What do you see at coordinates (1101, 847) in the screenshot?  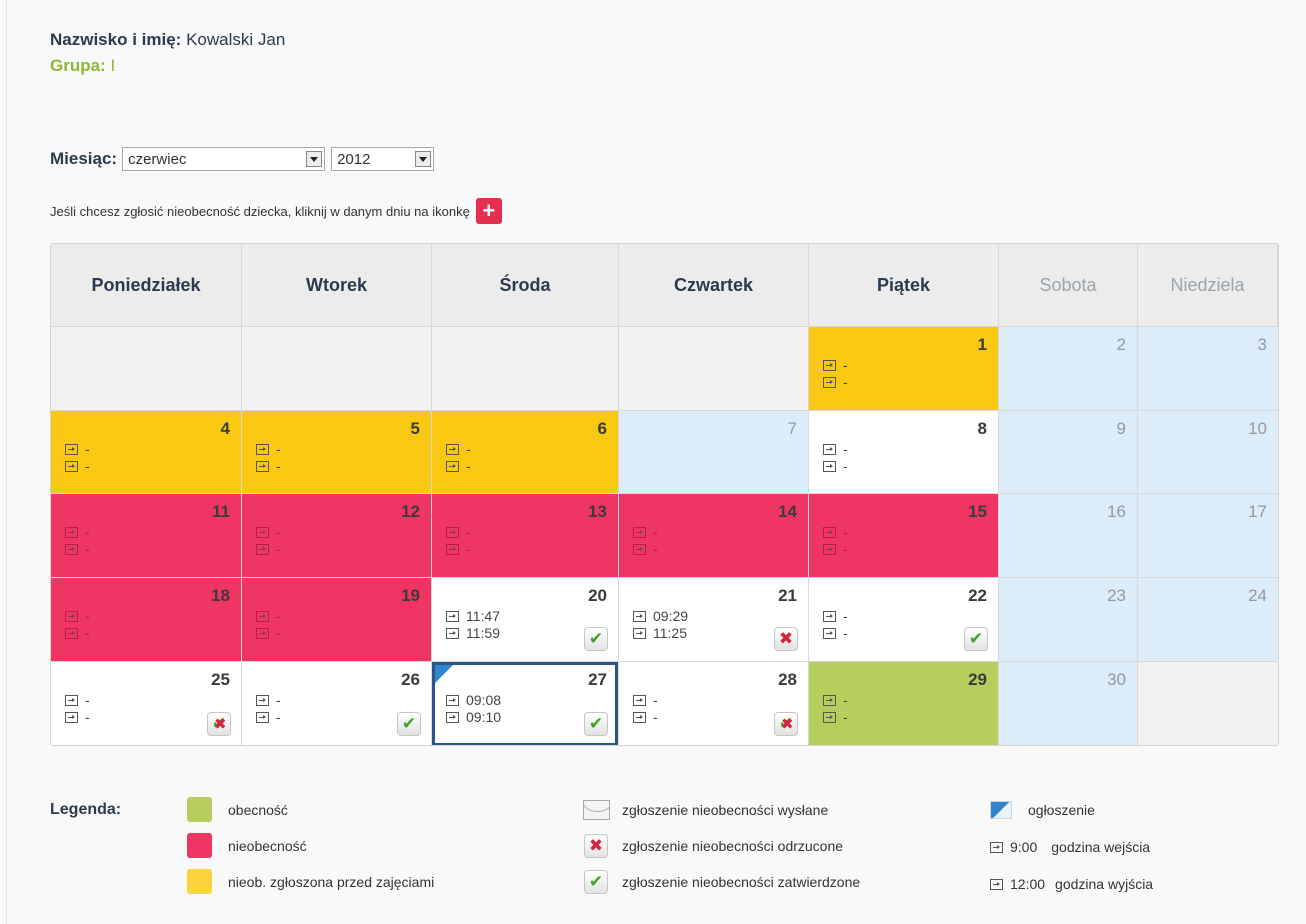 I see `legend-entry-time-label: godzina wejścia` at bounding box center [1101, 847].